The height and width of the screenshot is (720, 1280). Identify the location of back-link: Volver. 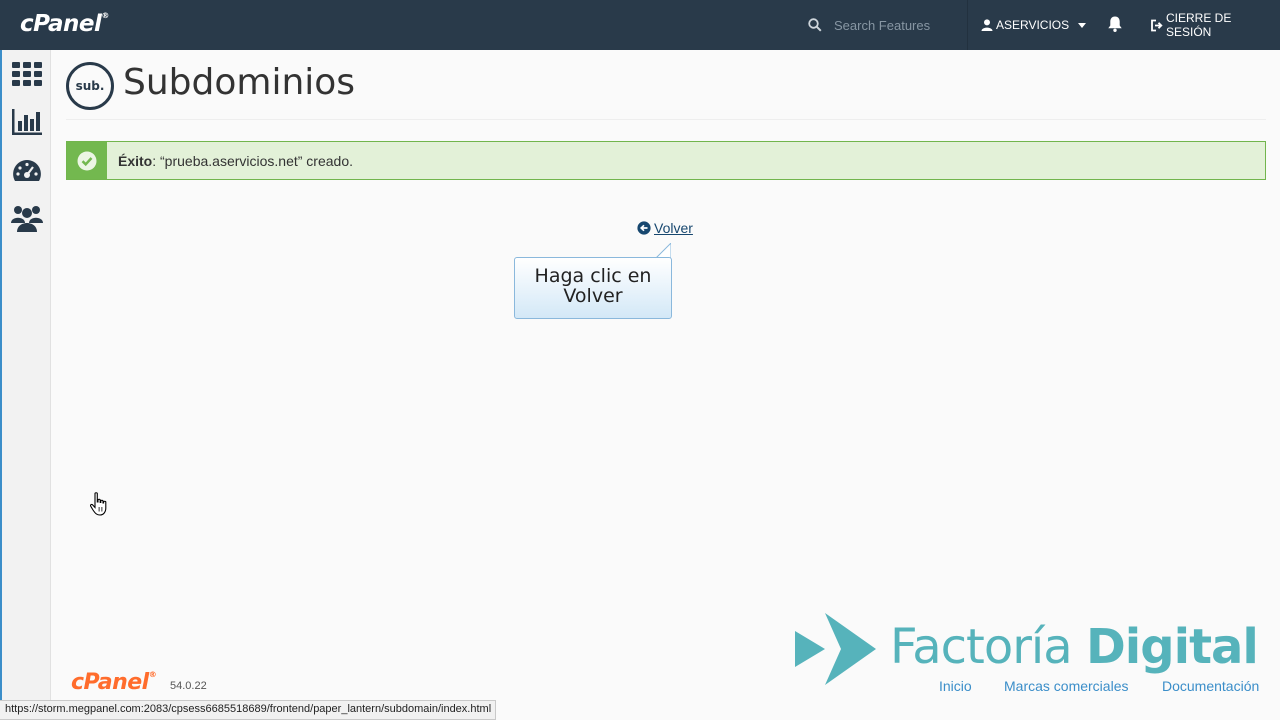
(665, 228).